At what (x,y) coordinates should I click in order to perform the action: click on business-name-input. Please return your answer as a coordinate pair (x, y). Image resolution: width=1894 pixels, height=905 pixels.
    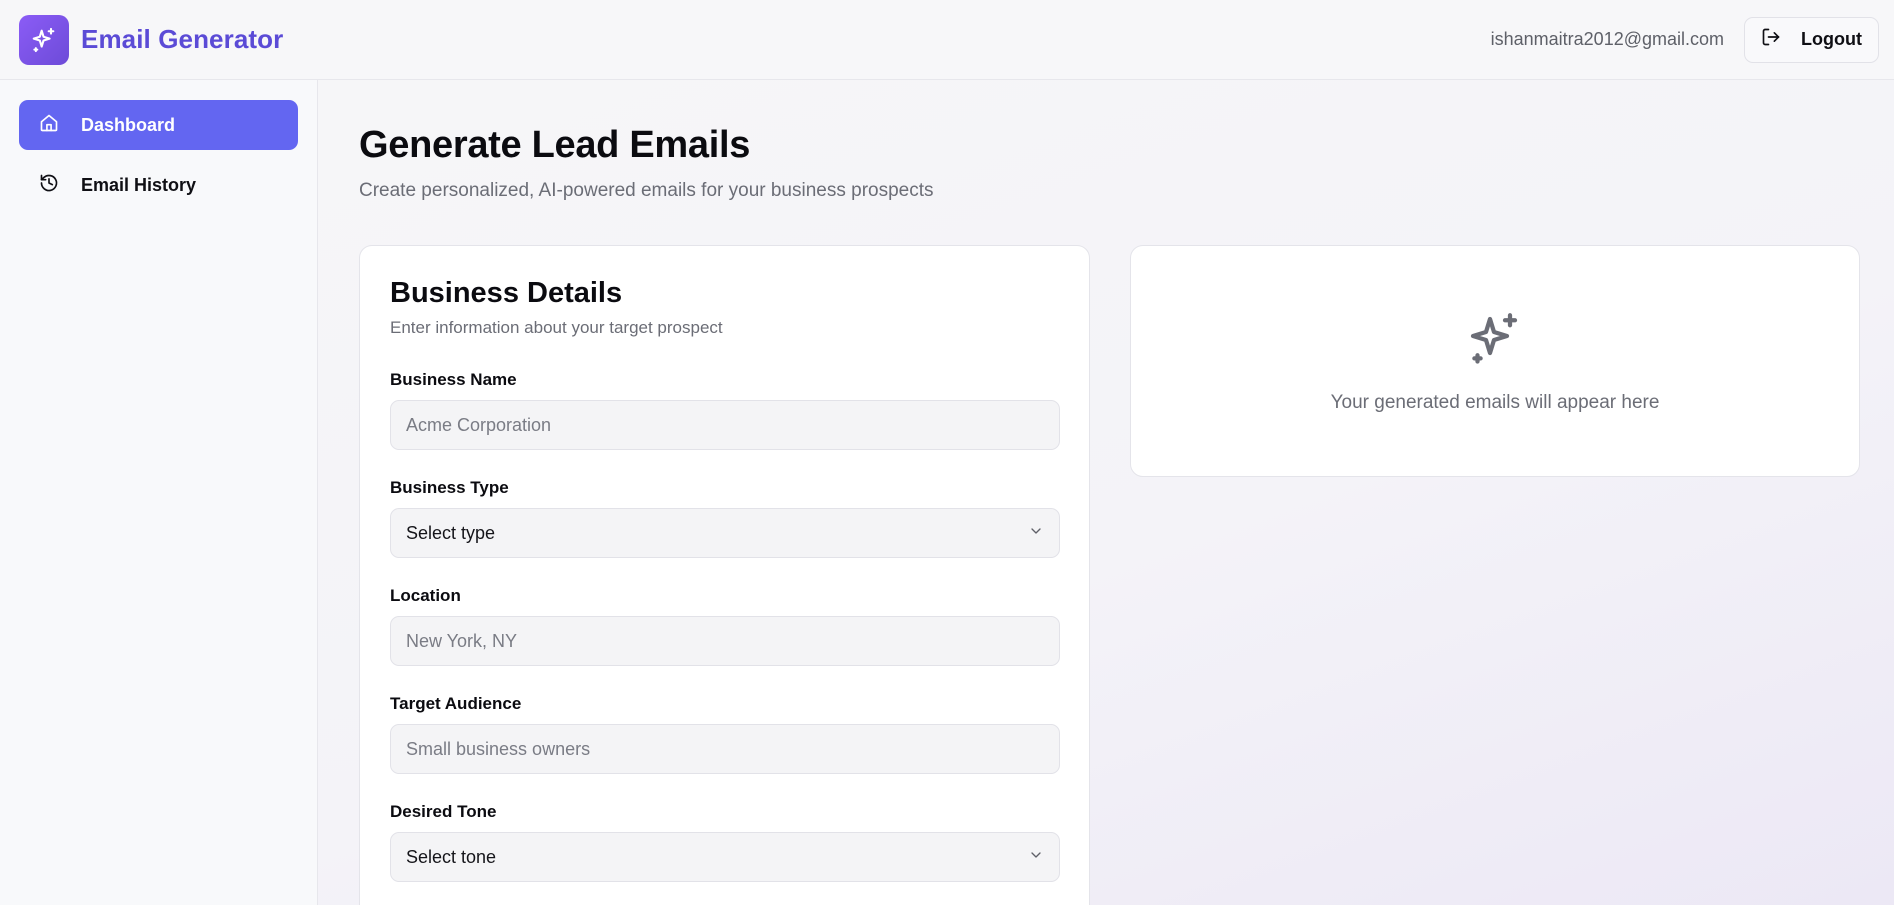
    Looking at the image, I should click on (725, 425).